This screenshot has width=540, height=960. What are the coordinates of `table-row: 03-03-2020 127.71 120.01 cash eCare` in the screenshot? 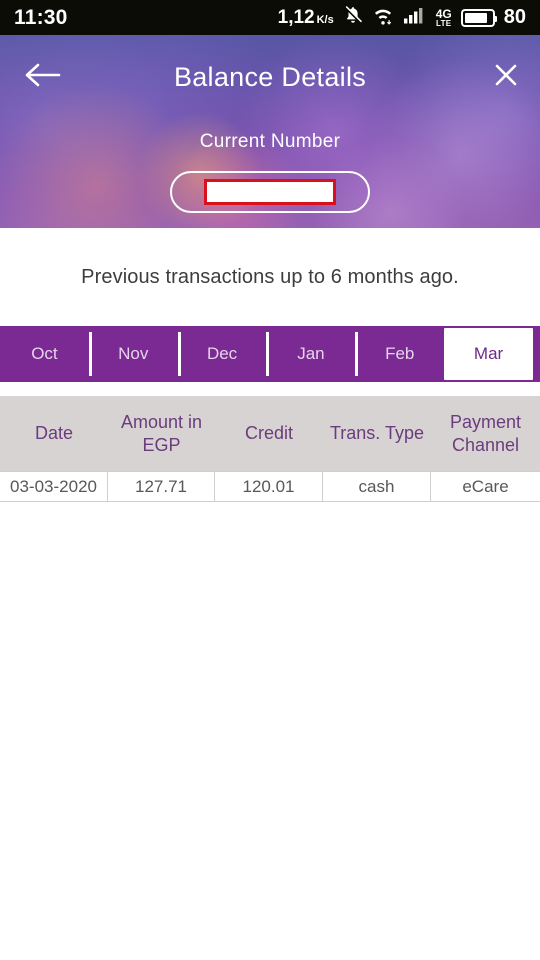 It's located at (270, 486).